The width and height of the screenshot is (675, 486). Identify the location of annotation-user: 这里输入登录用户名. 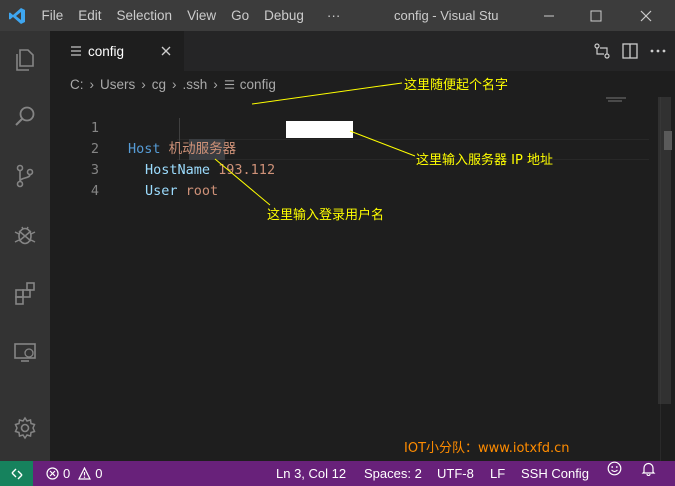
(326, 215).